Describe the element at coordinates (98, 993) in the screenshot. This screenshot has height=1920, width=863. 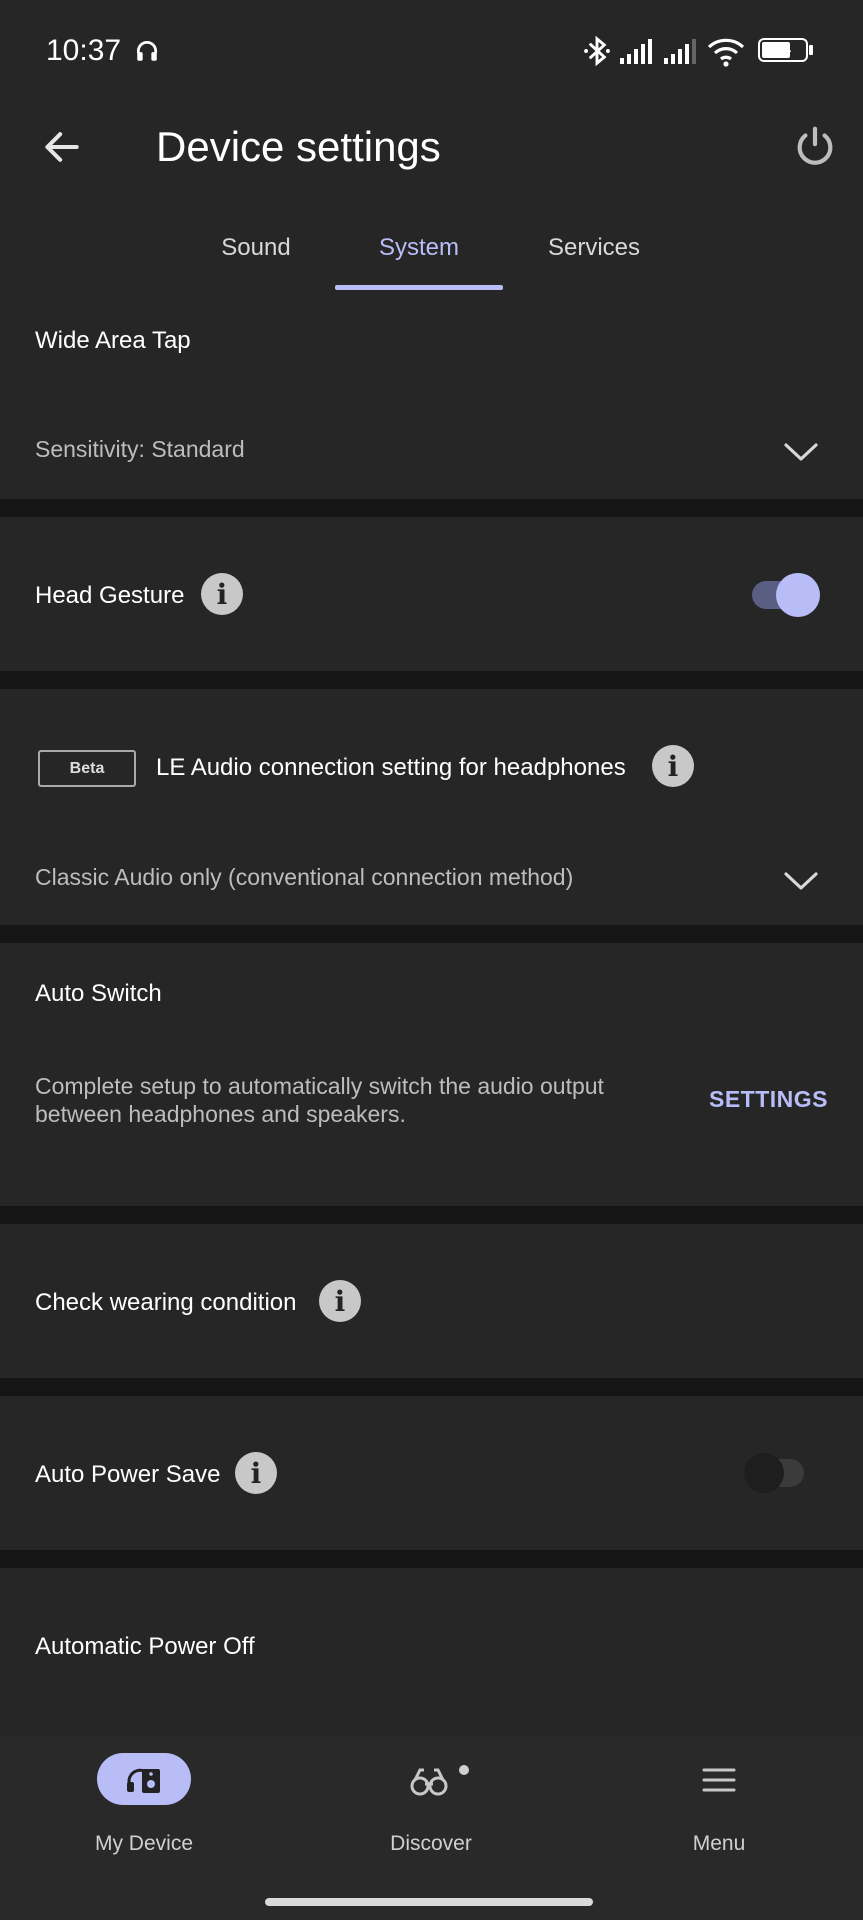
I see `auto-switch-title: Auto Switch` at that location.